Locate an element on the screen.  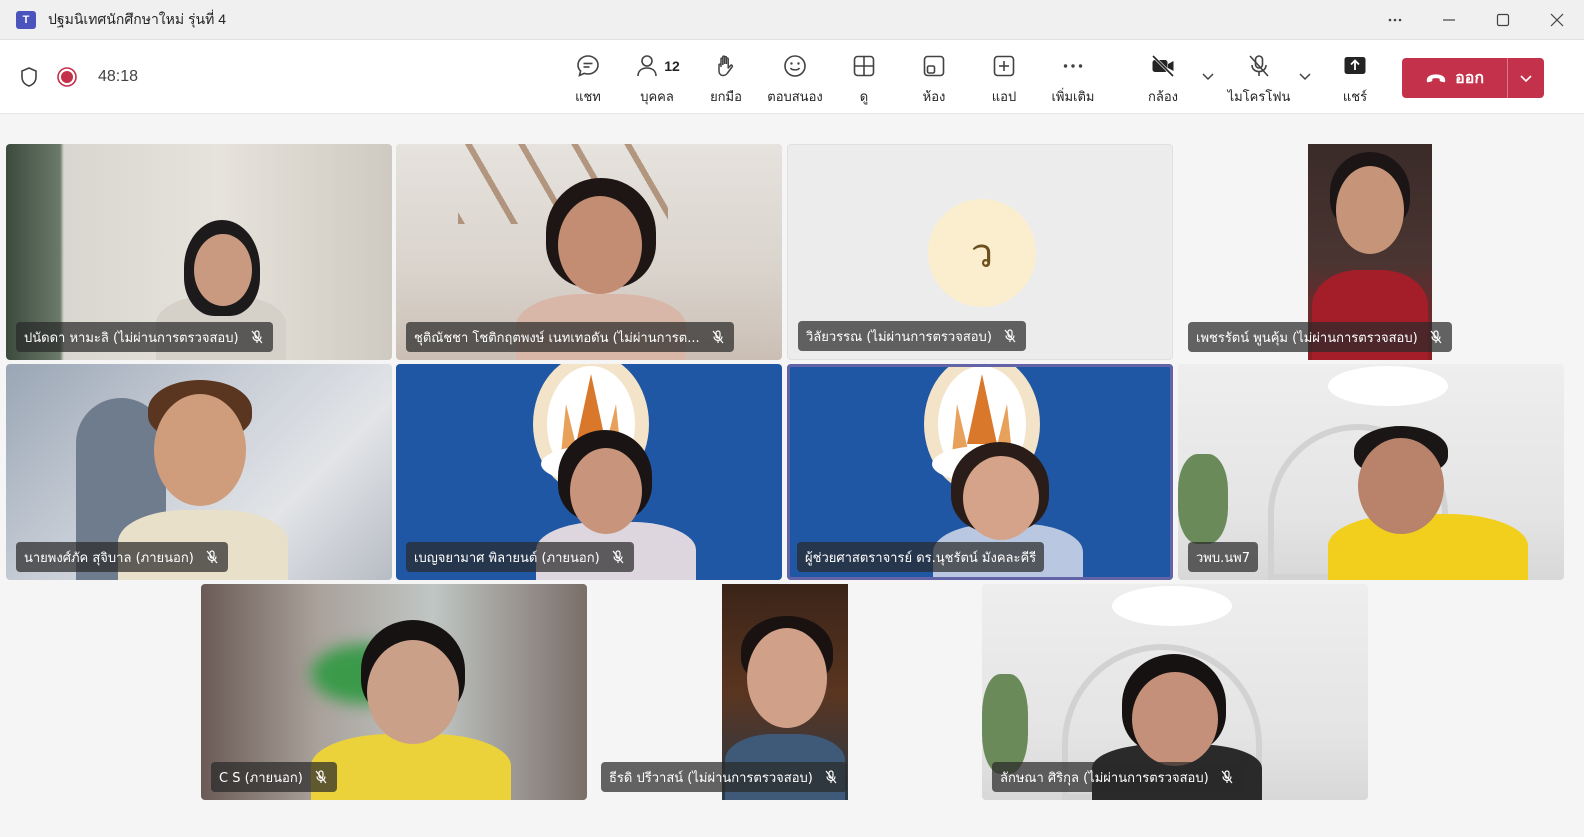
add-app-icon is located at coordinates (1004, 66).